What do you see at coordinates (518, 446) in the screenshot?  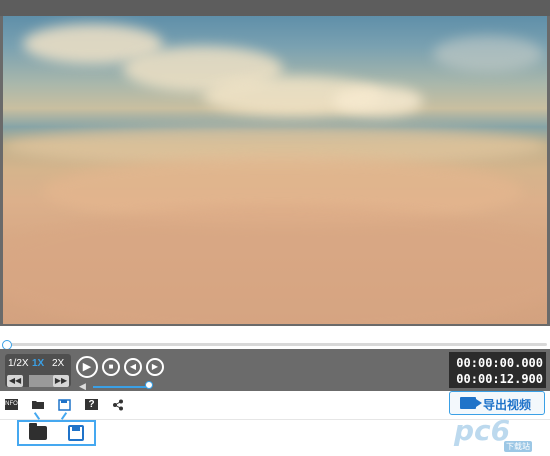 I see `watermark-subtext: 下载站` at bounding box center [518, 446].